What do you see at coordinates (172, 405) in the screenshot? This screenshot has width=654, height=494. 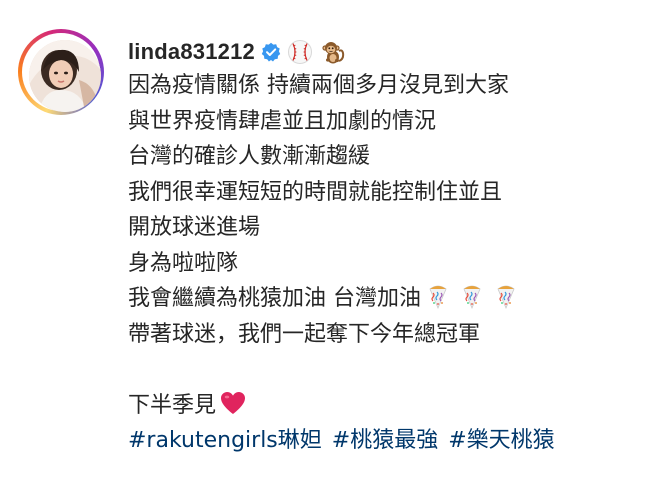 I see `caption-line-10: 下半季見` at bounding box center [172, 405].